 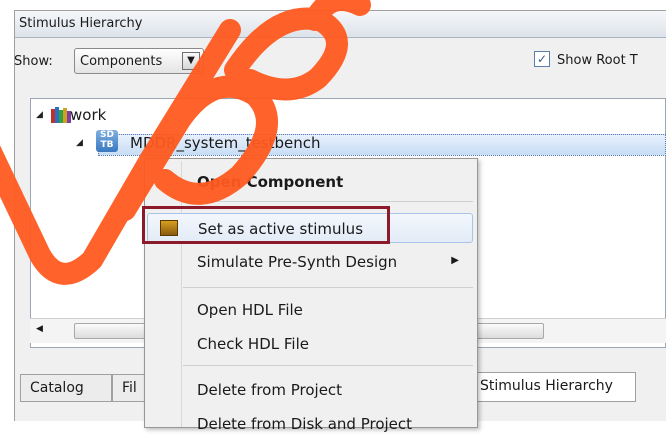 I want to click on menu-item-open-hdl-file: Open HDL File, so click(x=311, y=310).